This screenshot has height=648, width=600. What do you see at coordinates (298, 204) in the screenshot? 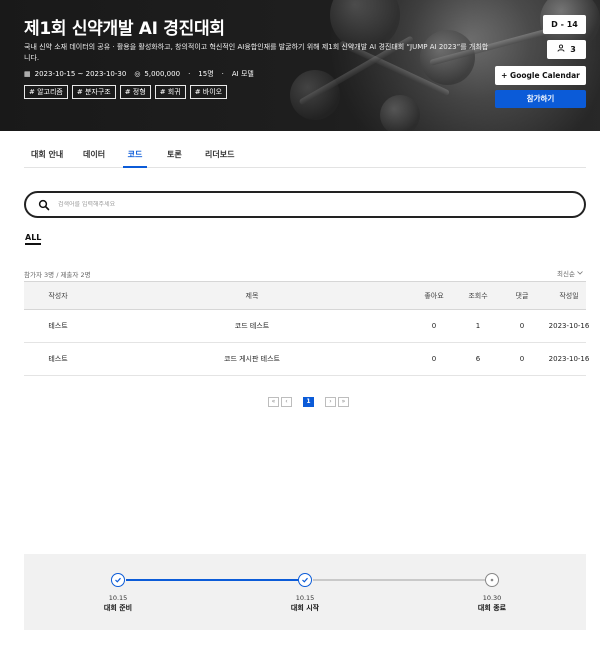
I see `search-input` at bounding box center [298, 204].